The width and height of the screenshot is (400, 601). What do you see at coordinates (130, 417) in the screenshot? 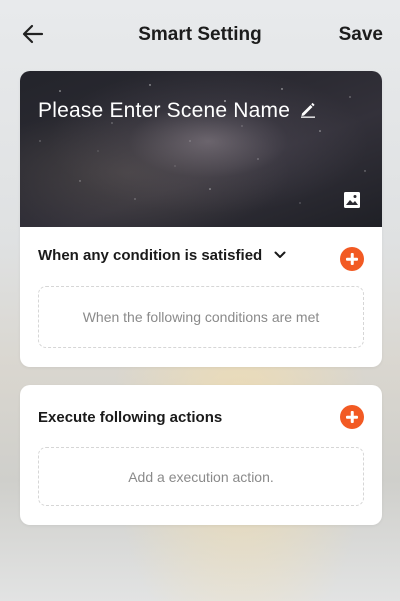
I see `actions-heading: Execute following actions` at bounding box center [130, 417].